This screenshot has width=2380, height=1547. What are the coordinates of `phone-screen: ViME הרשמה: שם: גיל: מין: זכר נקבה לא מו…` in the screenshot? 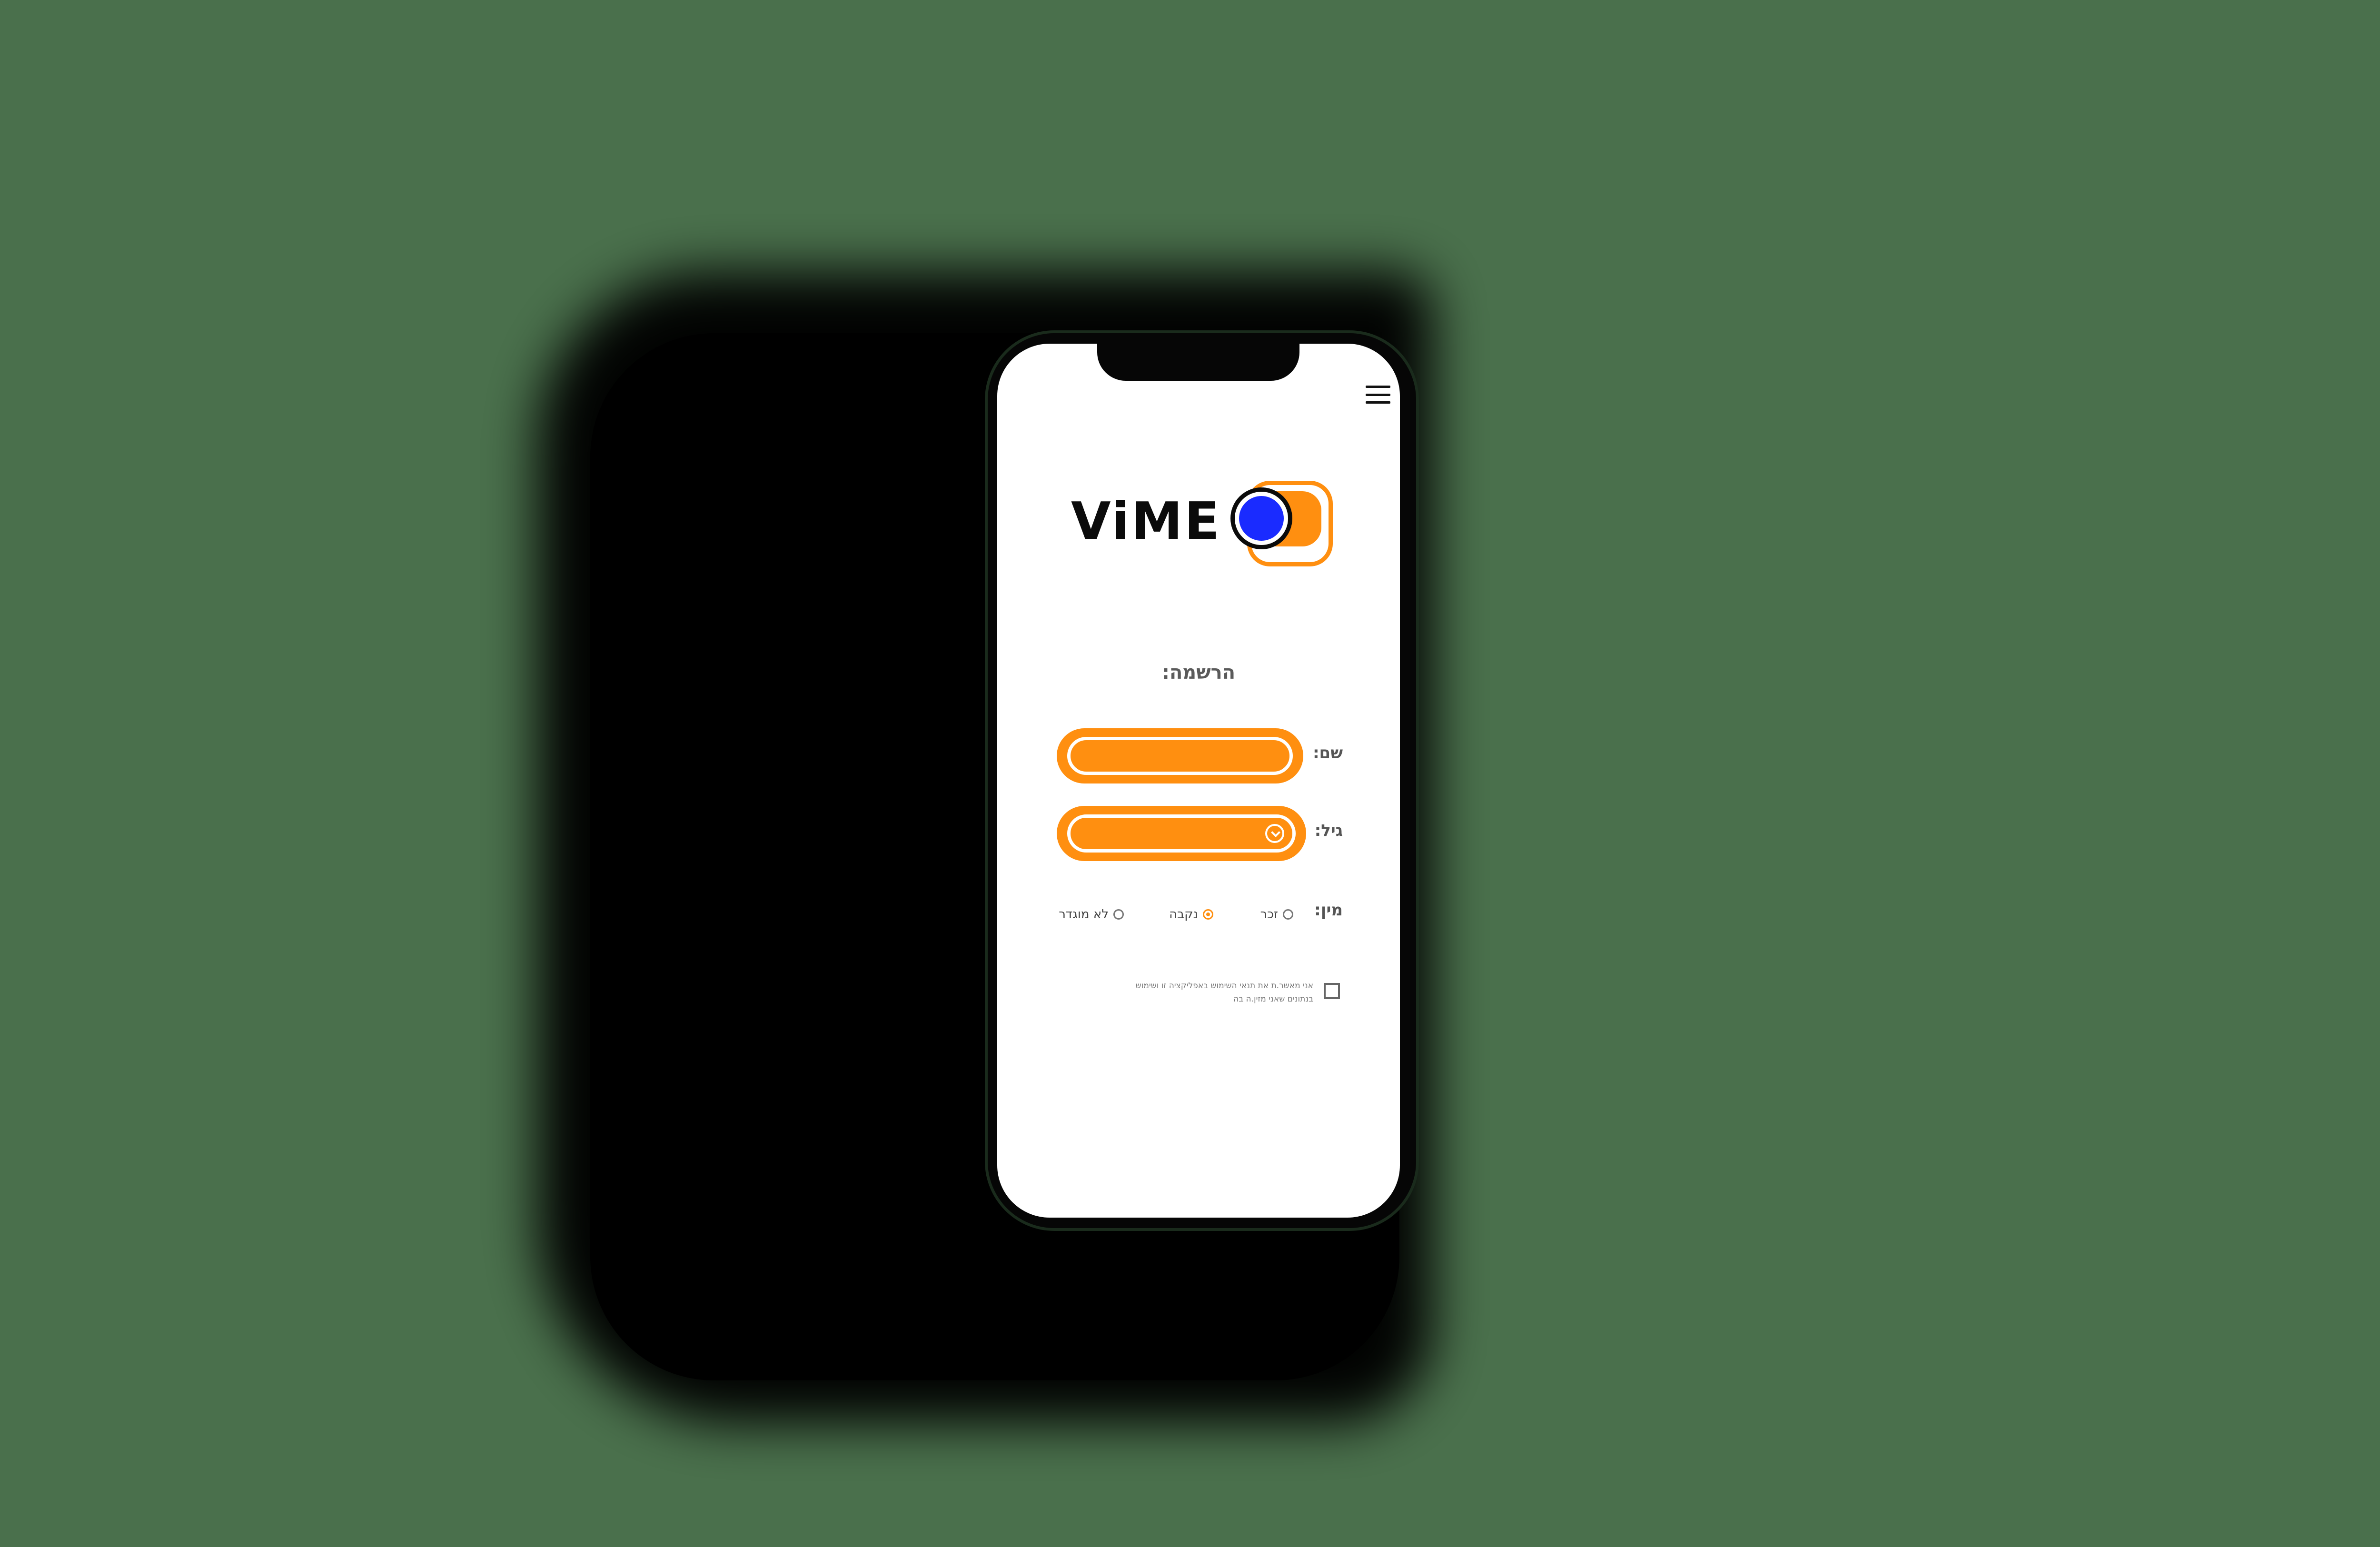 It's located at (1198, 781).